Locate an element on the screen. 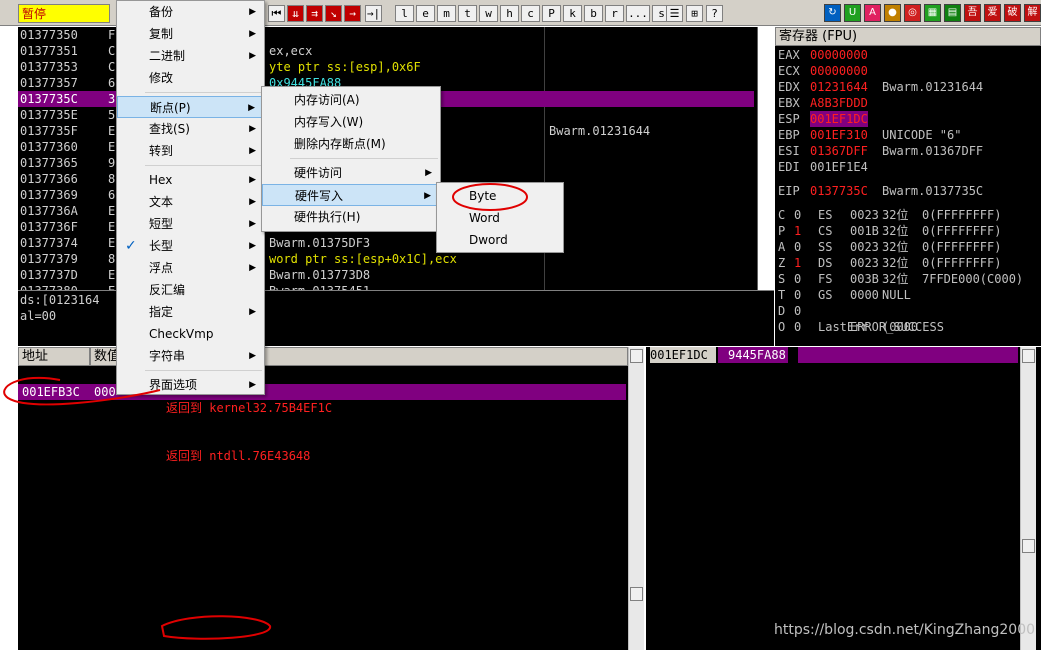 This screenshot has height=650, width=1041. menu-item-0: 备份 ▶ is located at coordinates (190, 12).